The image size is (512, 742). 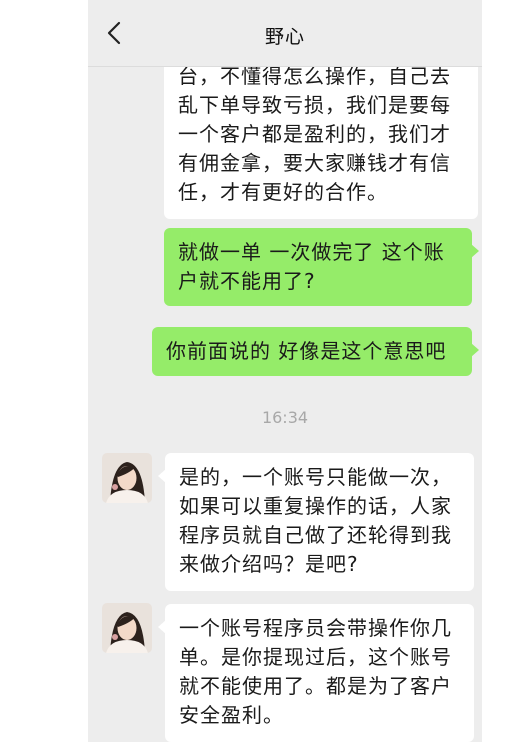 What do you see at coordinates (315, 628) in the screenshot?
I see `message-line: 一个账号程序员会带操作你几` at bounding box center [315, 628].